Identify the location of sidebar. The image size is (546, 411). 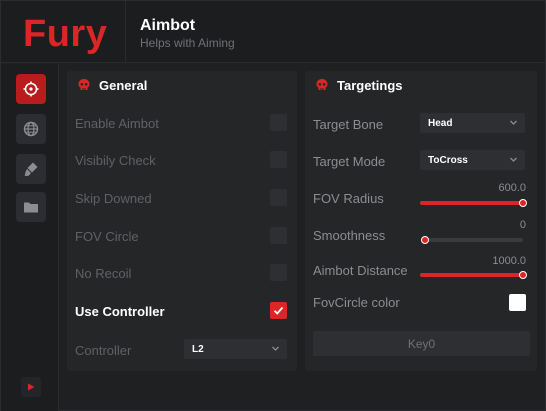
(30, 237).